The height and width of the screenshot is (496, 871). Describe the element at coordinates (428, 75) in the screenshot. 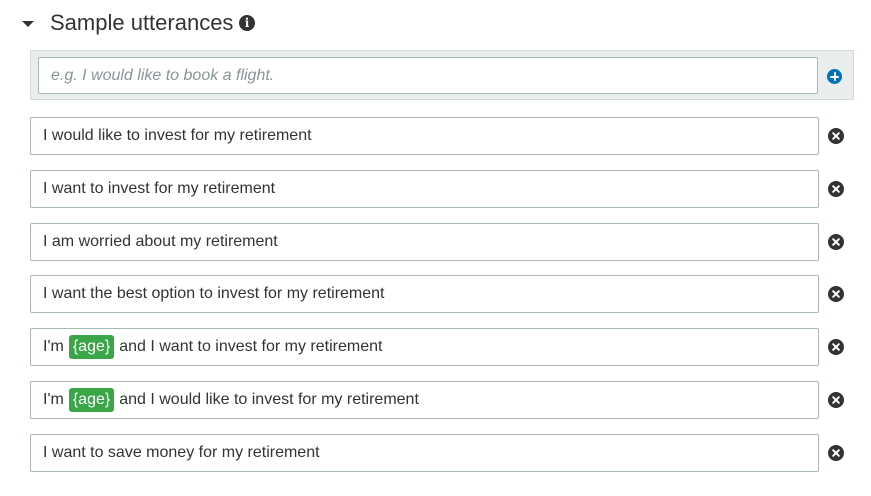

I see `utterance-input` at that location.